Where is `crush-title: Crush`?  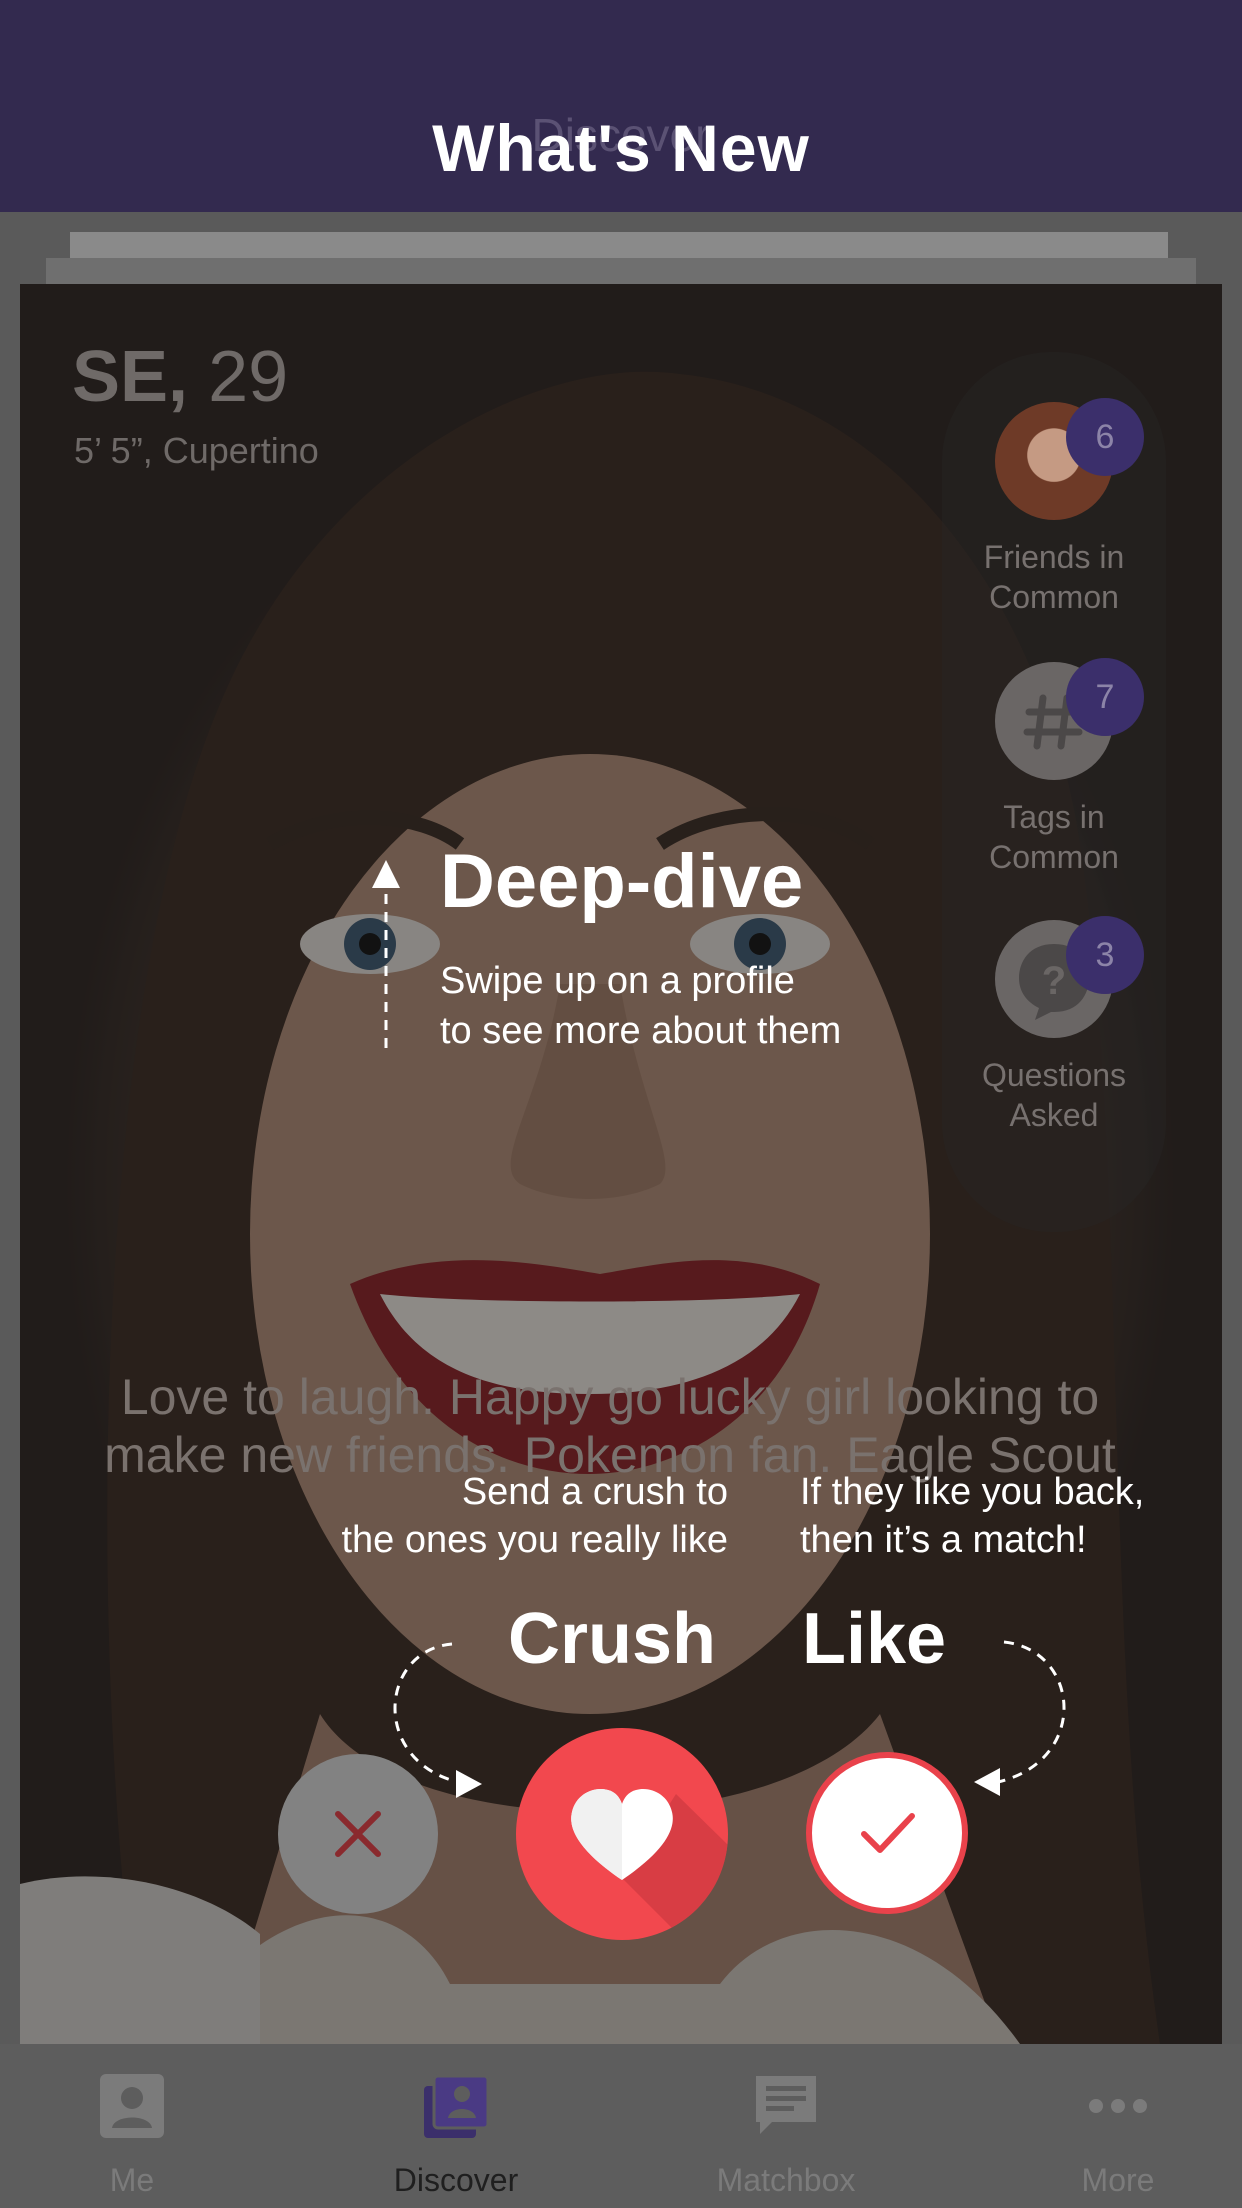 crush-title: Crush is located at coordinates (612, 1639).